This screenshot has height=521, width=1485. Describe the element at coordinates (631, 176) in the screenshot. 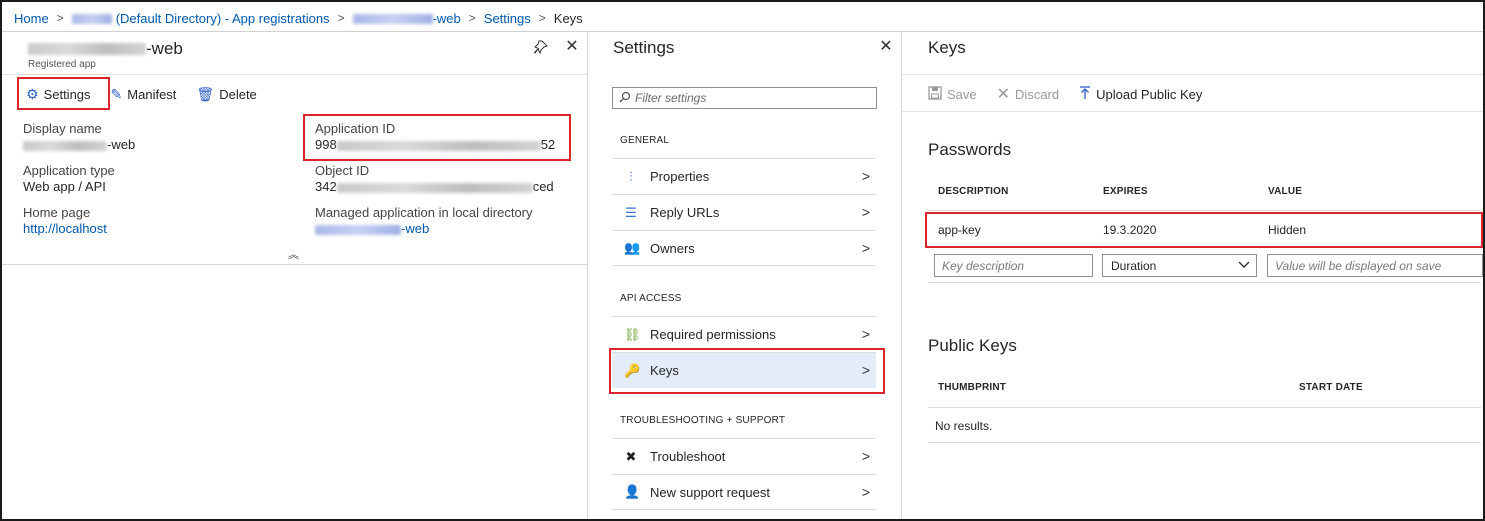

I see `properties-icon: ⫶` at that location.